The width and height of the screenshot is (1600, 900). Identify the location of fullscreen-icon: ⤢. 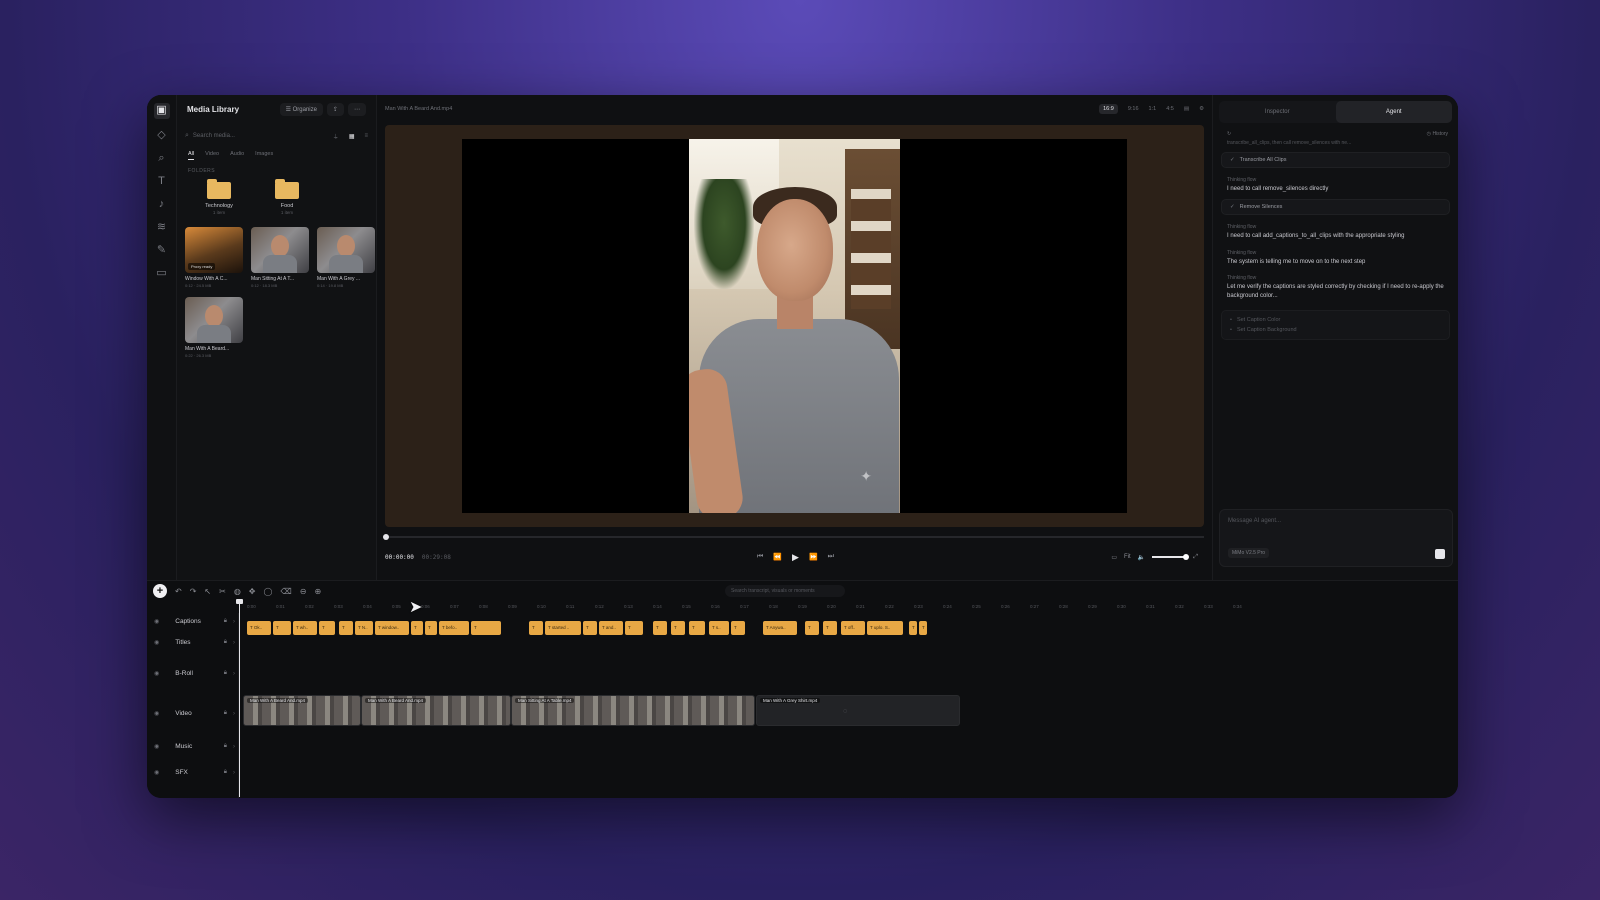
(1195, 557).